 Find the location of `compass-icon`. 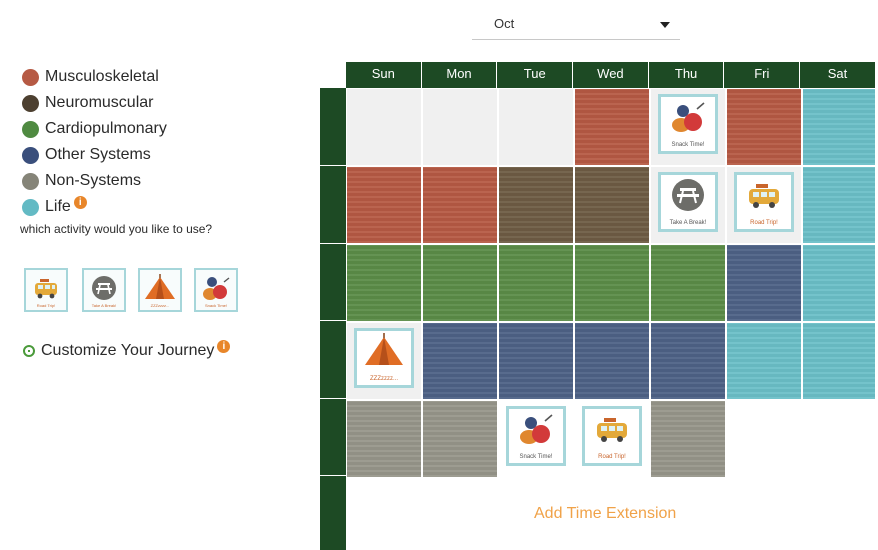

compass-icon is located at coordinates (29, 351).